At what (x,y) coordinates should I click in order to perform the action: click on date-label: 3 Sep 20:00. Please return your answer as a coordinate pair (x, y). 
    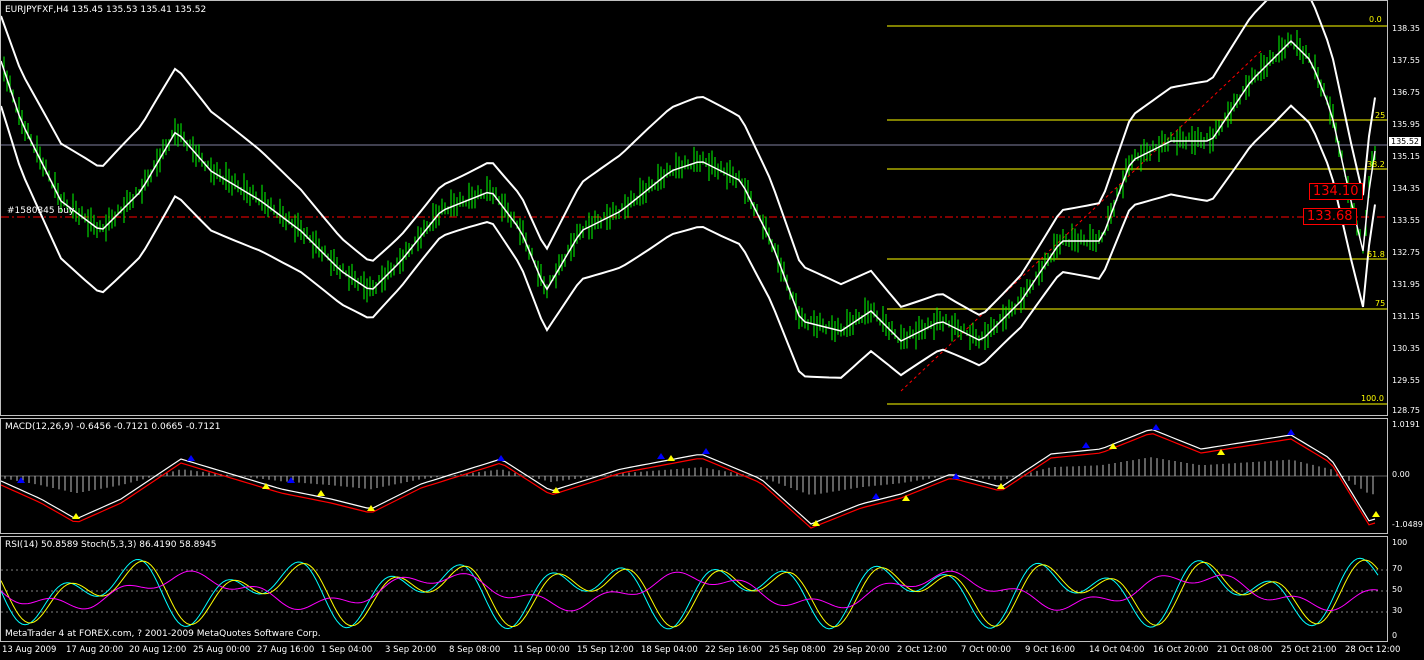
    Looking at the image, I should click on (411, 650).